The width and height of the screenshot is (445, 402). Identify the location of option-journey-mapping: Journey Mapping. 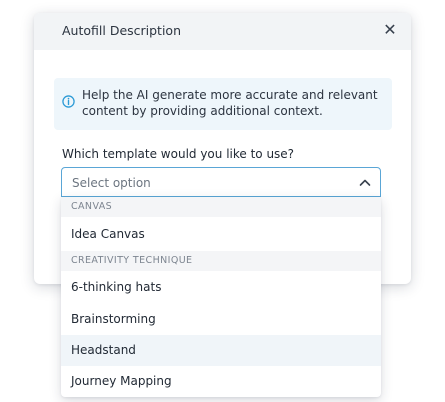
(221, 381).